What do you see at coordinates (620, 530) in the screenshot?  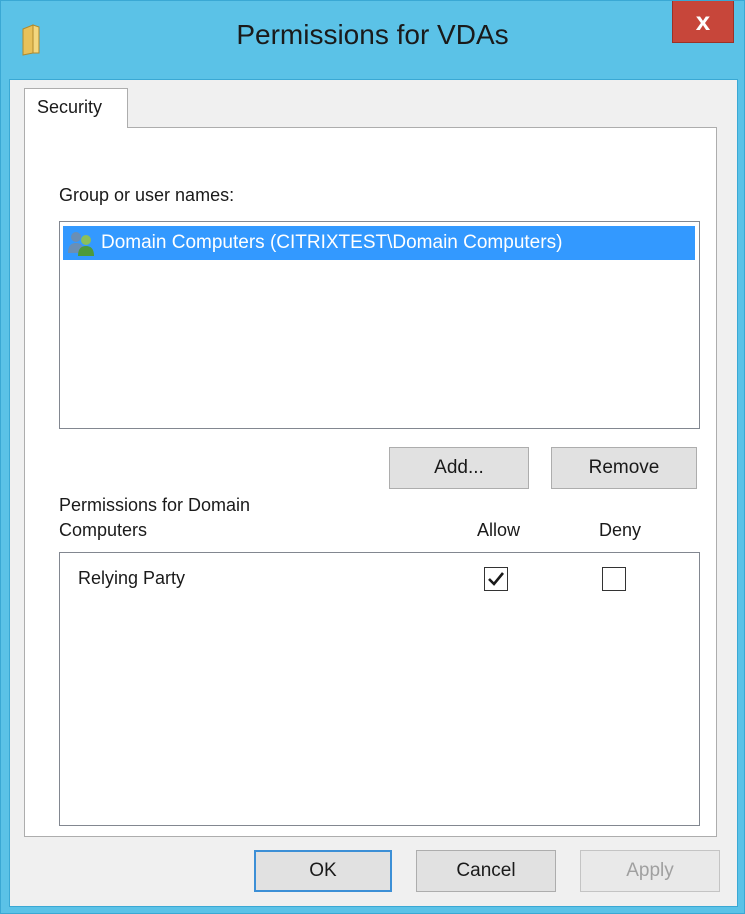 I see `deny-column-header: Deny` at bounding box center [620, 530].